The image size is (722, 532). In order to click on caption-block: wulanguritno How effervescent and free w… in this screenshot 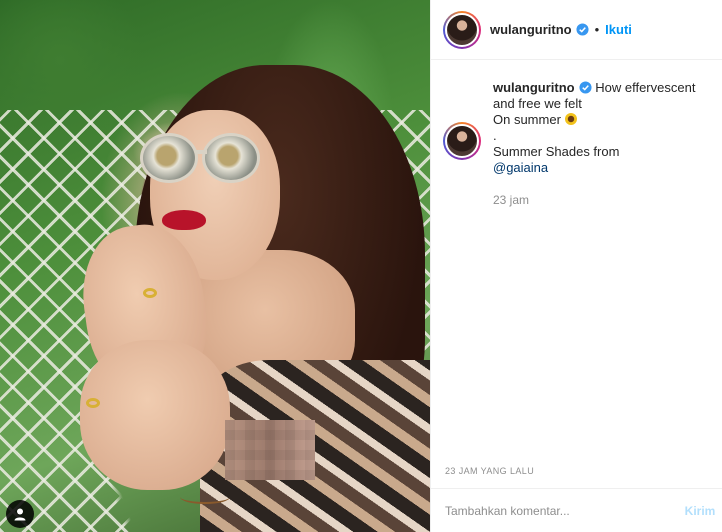, I will do `click(576, 134)`.